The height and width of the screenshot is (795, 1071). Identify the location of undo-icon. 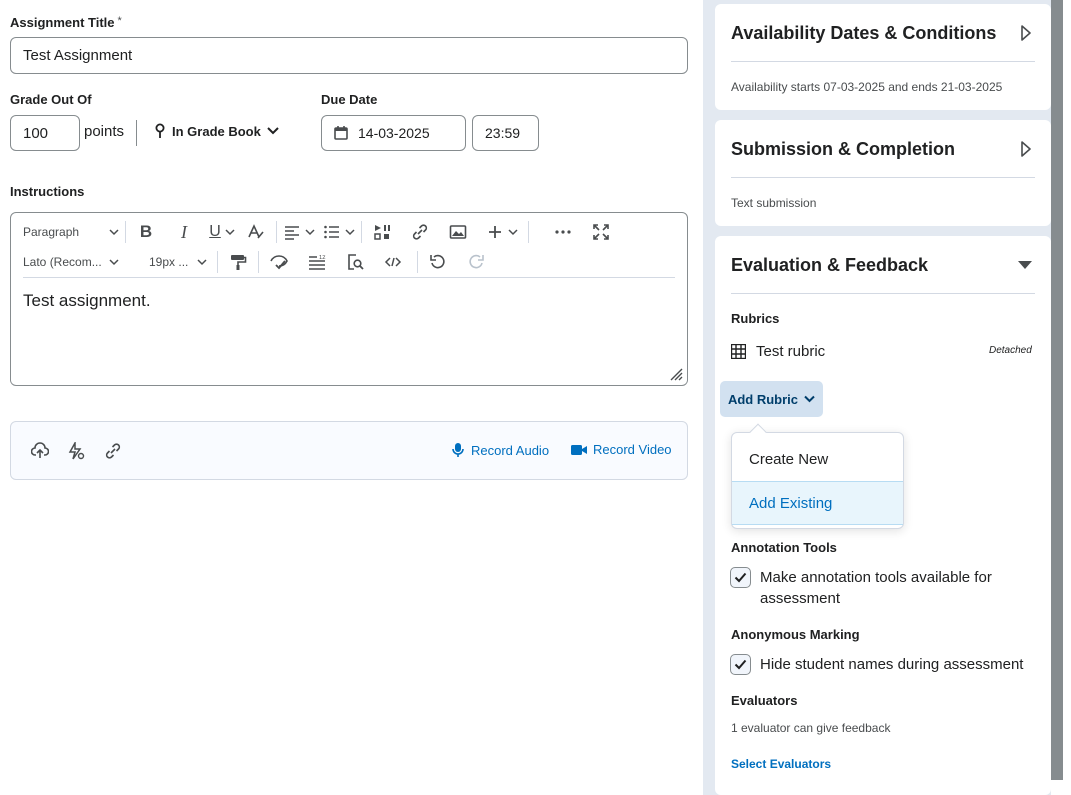
(438, 262).